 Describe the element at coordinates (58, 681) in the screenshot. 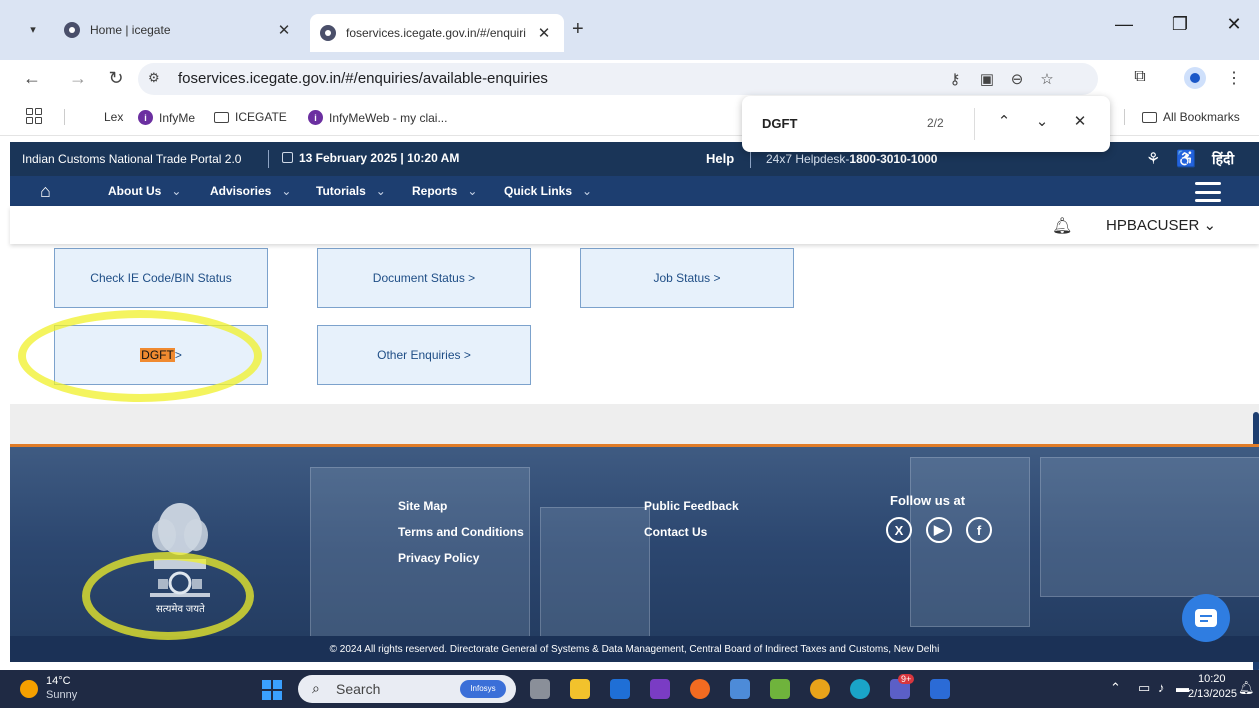

I see `weather-temperature: 14°C` at that location.